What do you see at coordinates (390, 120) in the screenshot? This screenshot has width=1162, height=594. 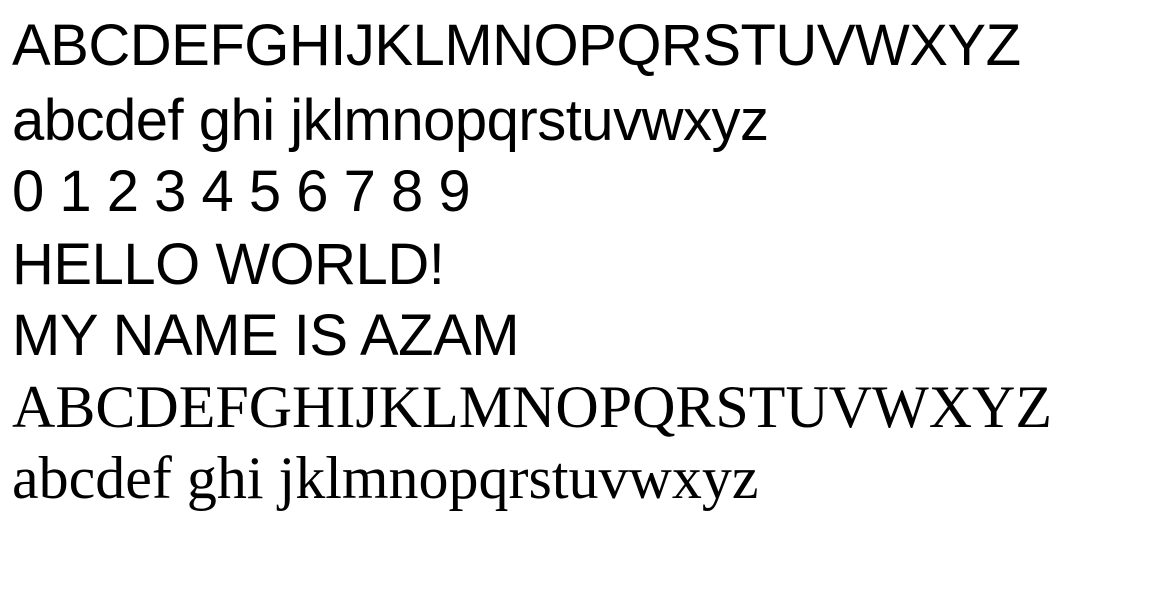 I see `lowercase-sans-line: abcdef ghi jklmnopqrstuvwxyz` at bounding box center [390, 120].